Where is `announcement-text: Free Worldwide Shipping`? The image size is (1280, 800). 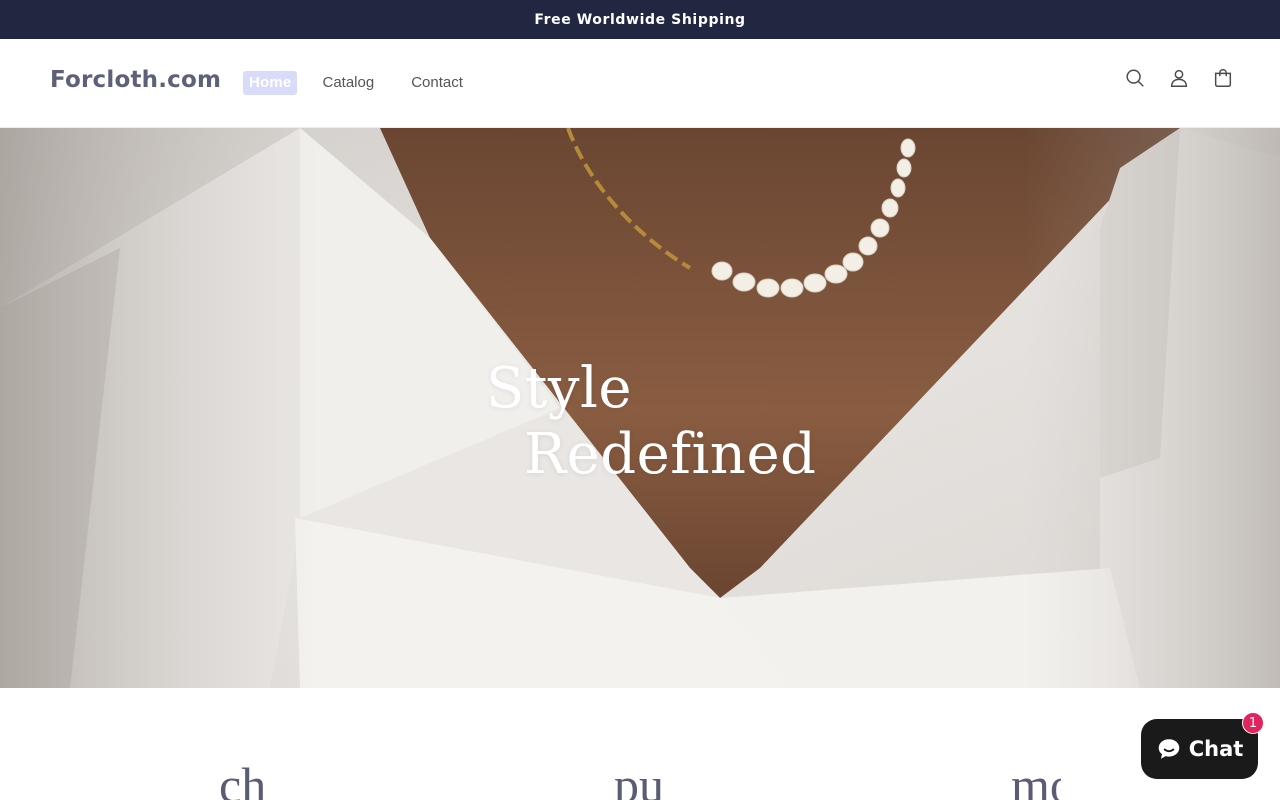 announcement-text: Free Worldwide Shipping is located at coordinates (640, 19).